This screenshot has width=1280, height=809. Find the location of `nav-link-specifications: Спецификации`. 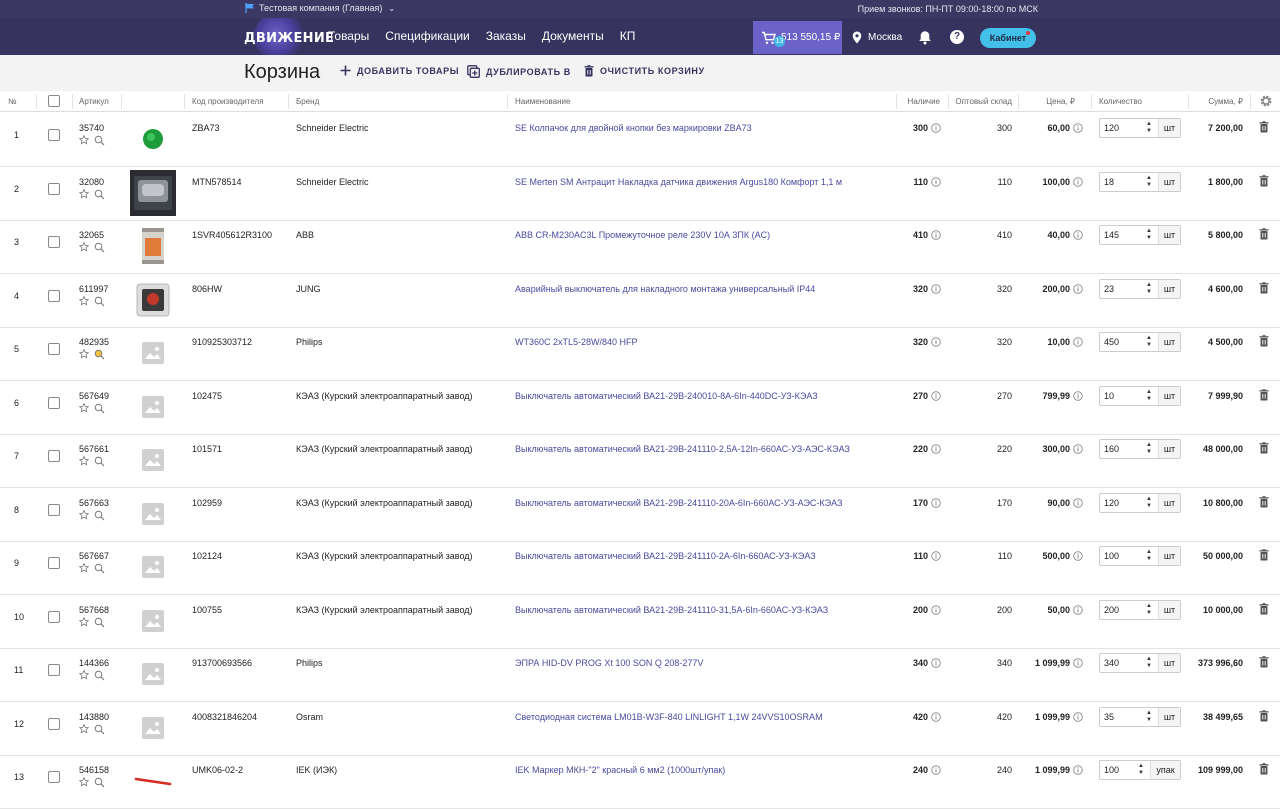

nav-link-specifications: Спецификации is located at coordinates (427, 36).